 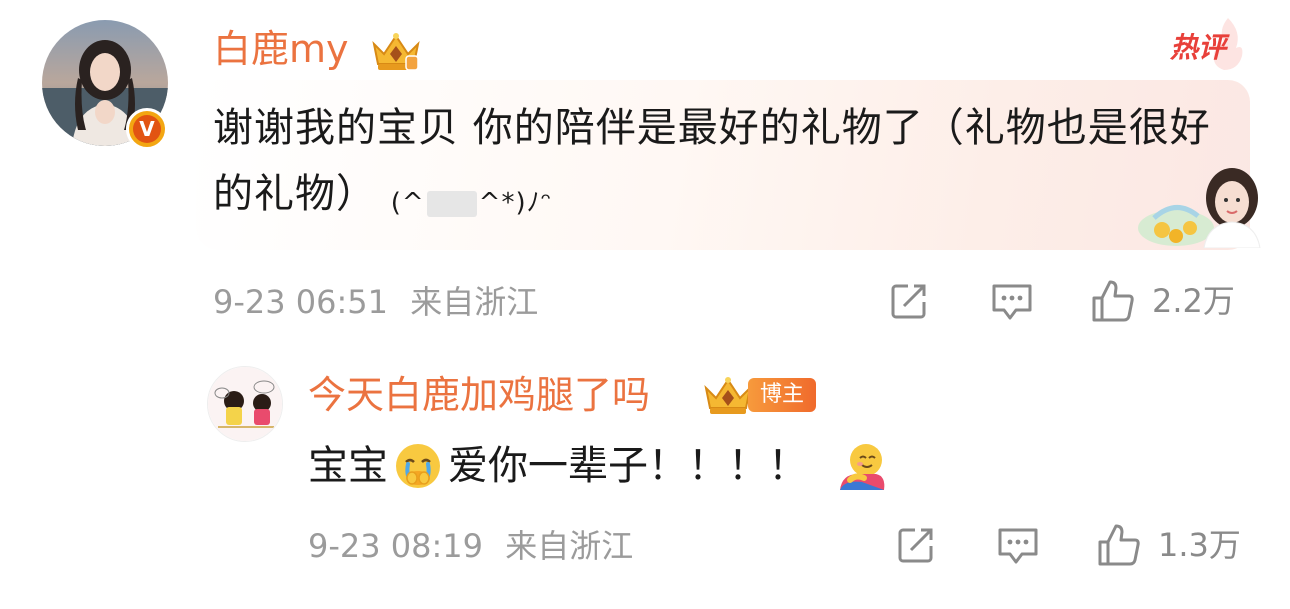 I want to click on reply-meta: 9-23 08:19 来自浙江, so click(x=470, y=546).